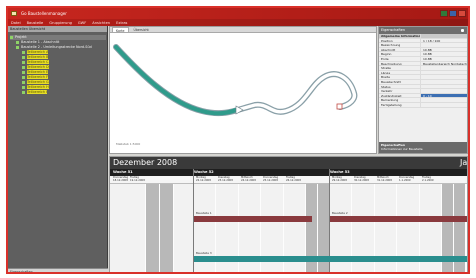 This screenshot has width=476, height=278. I want to click on tree-item-label: Teilbereich H, so click(38, 87).